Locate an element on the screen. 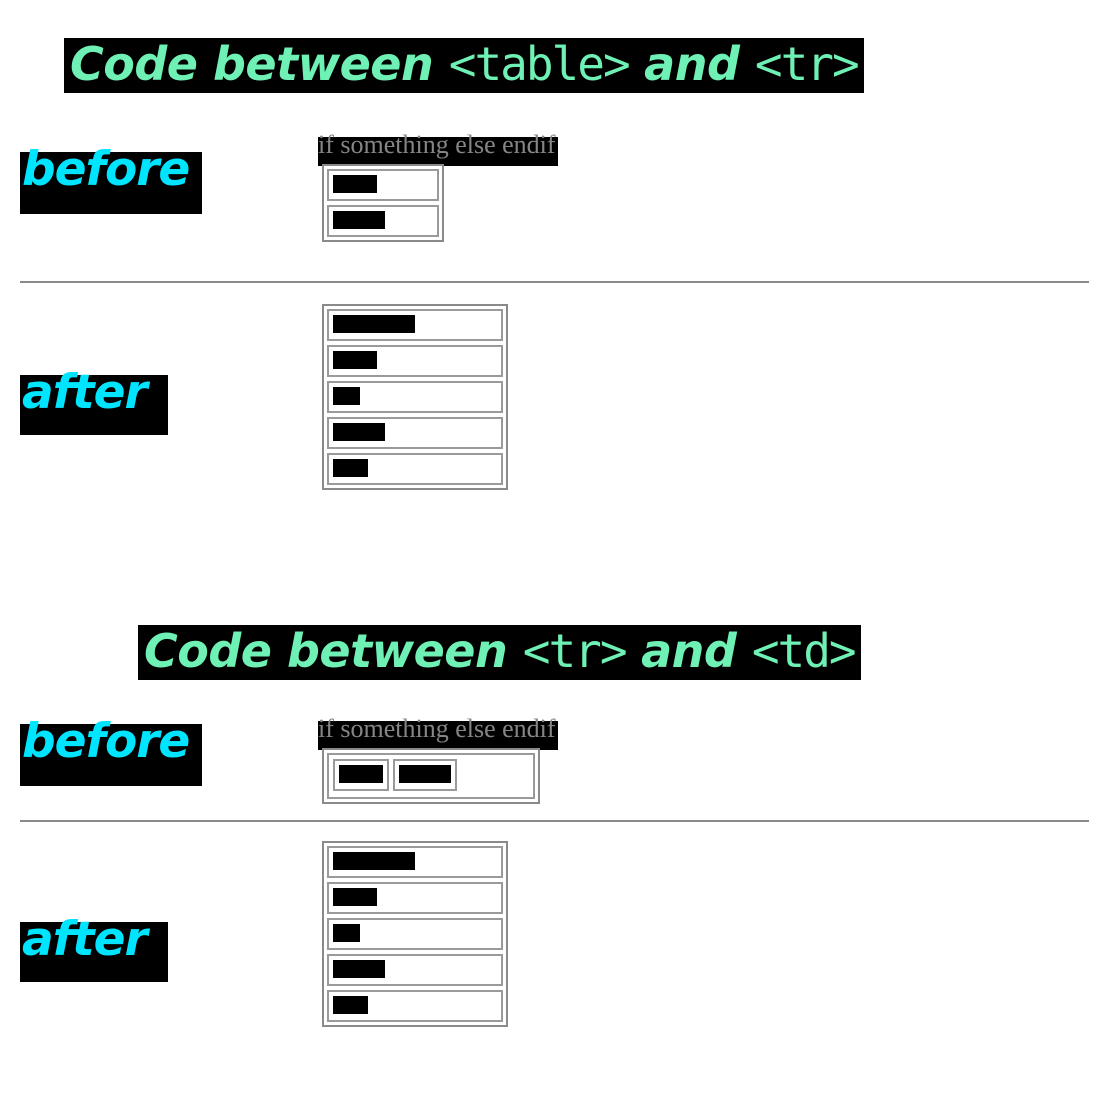 Image resolution: width=1100 pixels, height=1114 pixels. before-table-table-tr: oodles noodles is located at coordinates (383, 203).